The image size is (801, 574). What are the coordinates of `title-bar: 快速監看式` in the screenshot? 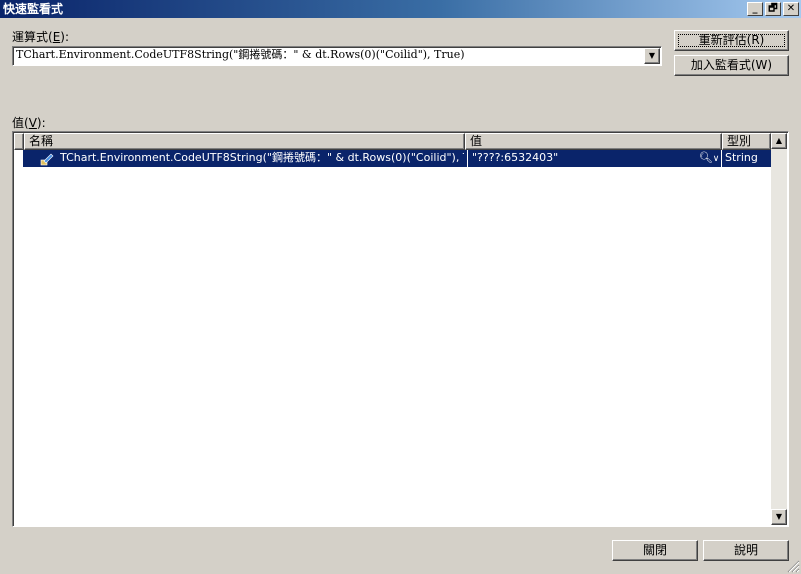 It's located at (400, 9).